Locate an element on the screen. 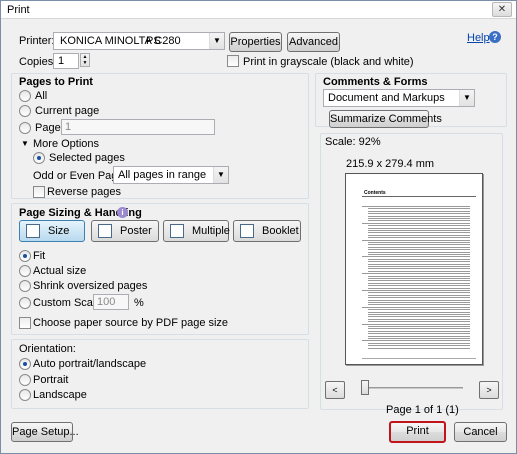  comments-select: Document and Markups ▼ is located at coordinates (399, 98).